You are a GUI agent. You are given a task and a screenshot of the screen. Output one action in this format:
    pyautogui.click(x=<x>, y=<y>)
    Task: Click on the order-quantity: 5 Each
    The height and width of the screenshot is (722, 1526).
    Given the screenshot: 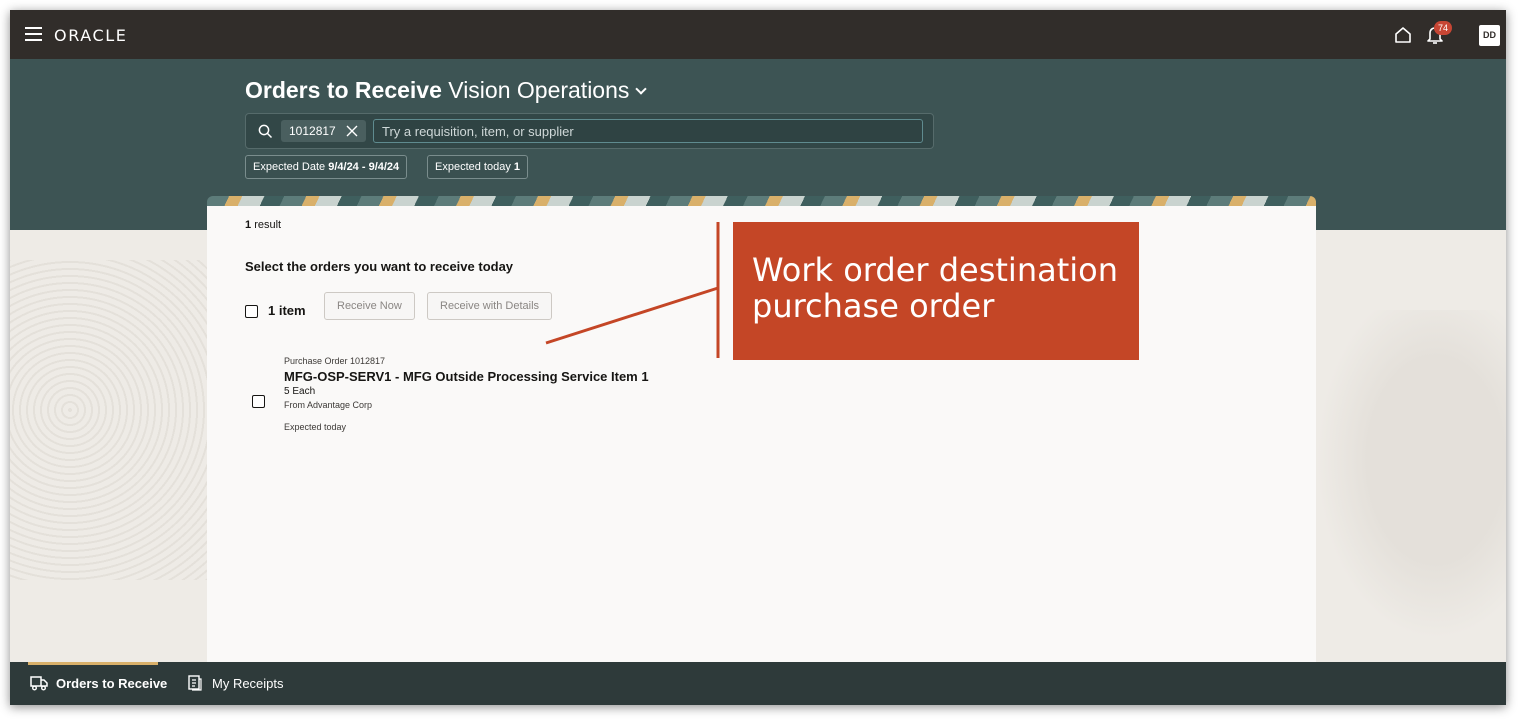 What is the action you would take?
    pyautogui.click(x=300, y=391)
    